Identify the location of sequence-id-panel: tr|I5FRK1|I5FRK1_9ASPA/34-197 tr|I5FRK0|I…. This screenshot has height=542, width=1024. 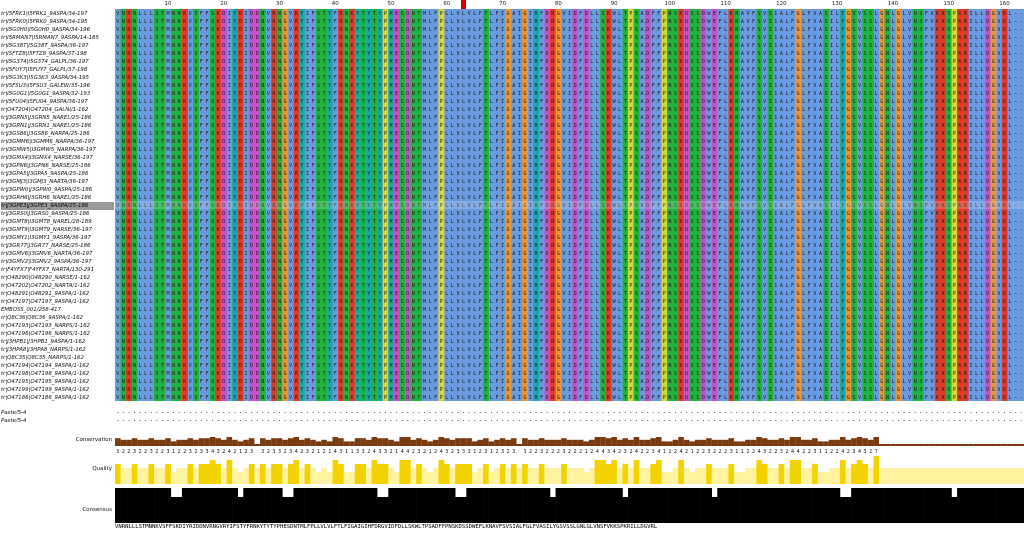
(57, 271).